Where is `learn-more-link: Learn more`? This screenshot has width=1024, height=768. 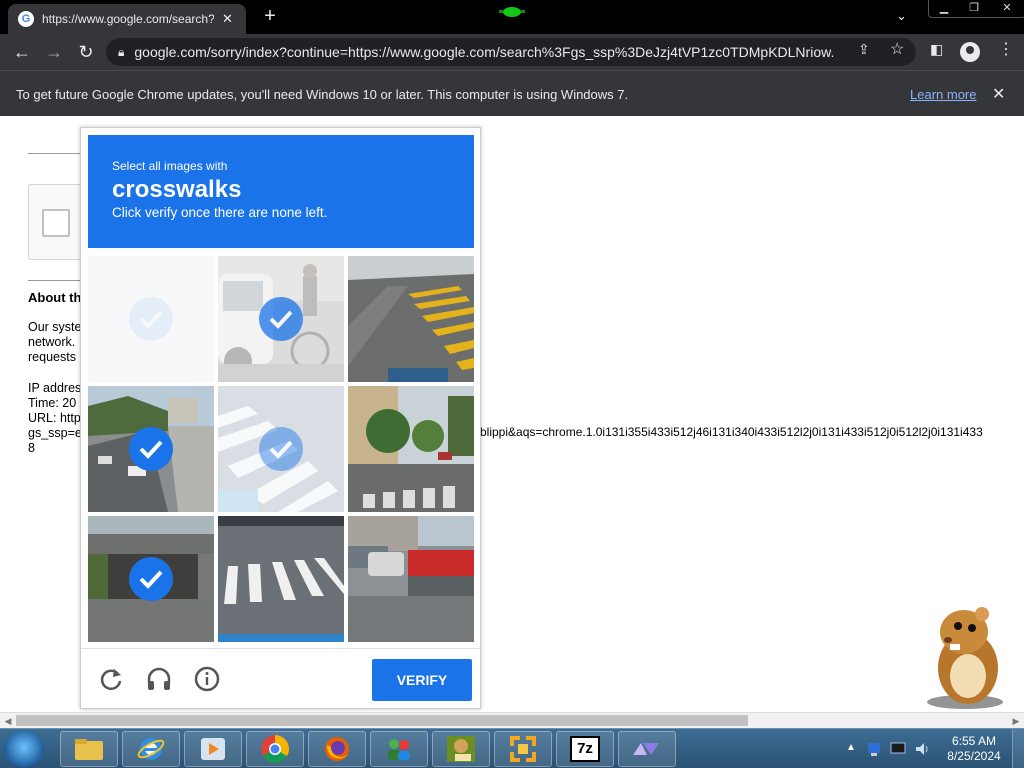 learn-more-link: Learn more is located at coordinates (943, 94).